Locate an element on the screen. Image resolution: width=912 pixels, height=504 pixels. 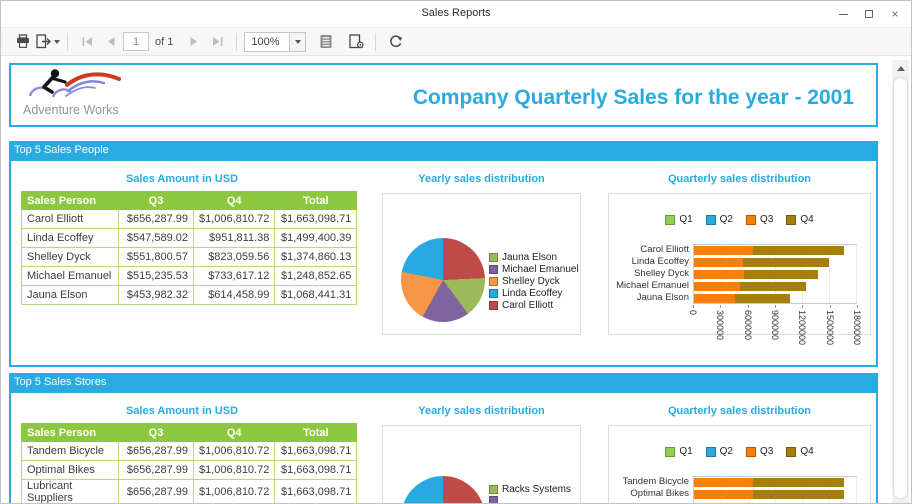
last-page-button is located at coordinates (217, 42).